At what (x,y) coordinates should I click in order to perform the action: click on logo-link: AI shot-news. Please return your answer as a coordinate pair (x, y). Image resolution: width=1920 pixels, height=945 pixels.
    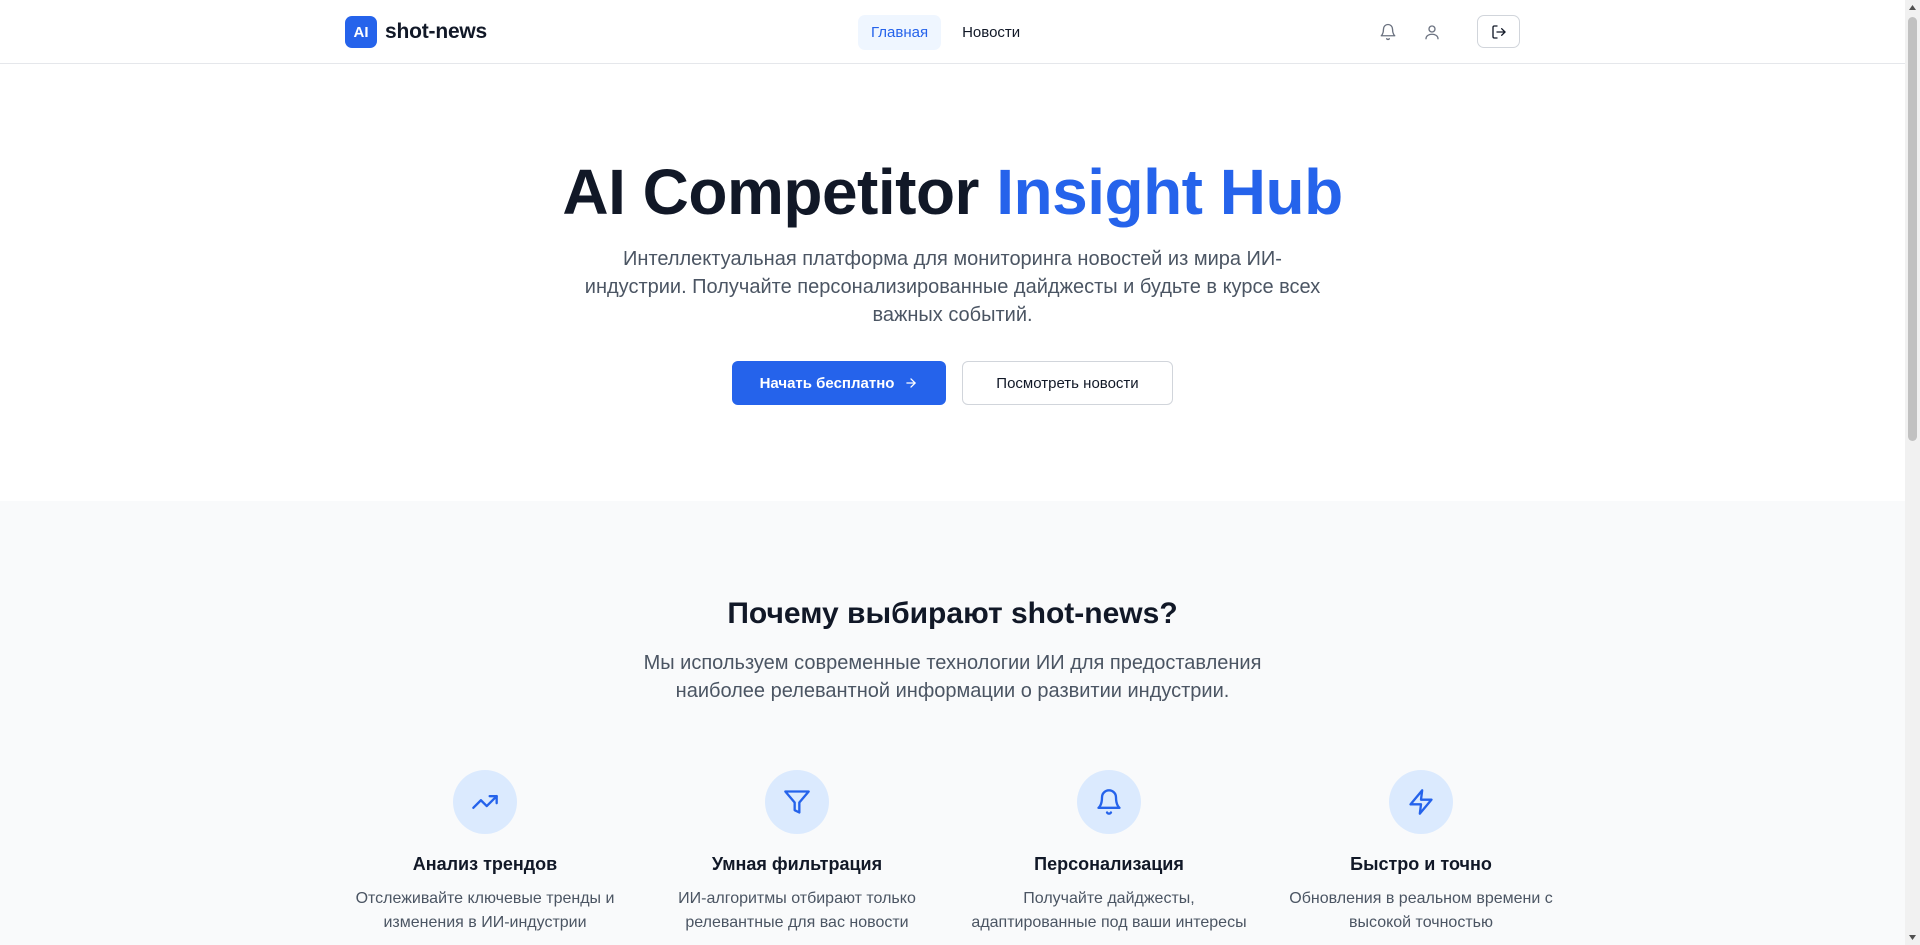
    Looking at the image, I should click on (416, 32).